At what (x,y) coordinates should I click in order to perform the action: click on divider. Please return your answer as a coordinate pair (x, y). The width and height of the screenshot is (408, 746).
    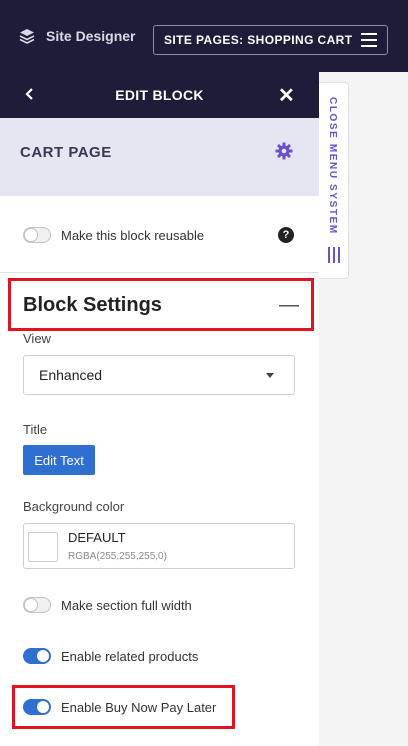
    Looking at the image, I should click on (159, 272).